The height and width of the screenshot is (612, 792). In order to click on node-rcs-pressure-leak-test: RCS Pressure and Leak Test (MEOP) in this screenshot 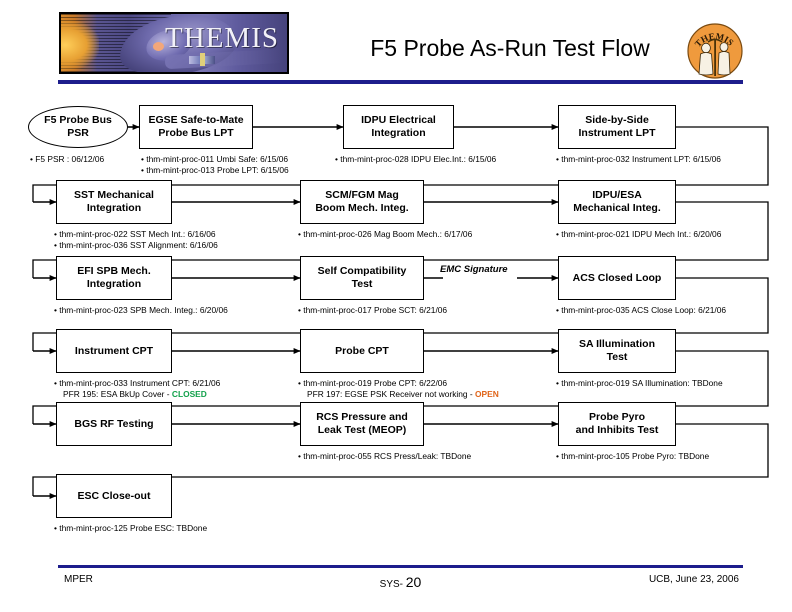, I will do `click(362, 424)`.